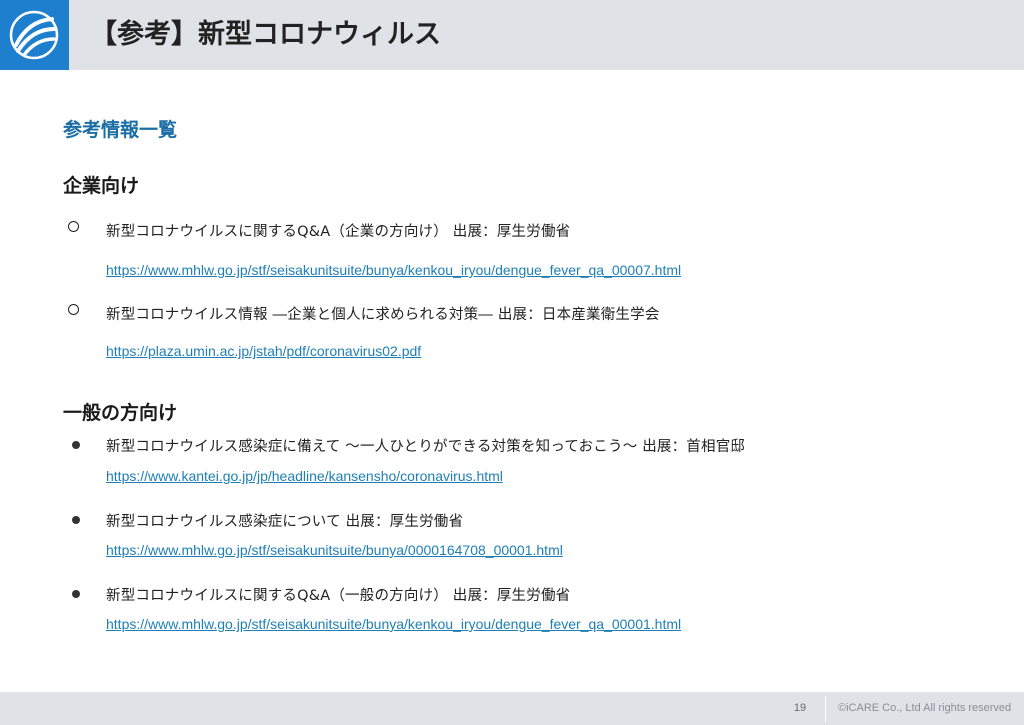 This screenshot has width=1024, height=725. I want to click on logo-icon, so click(34, 35).